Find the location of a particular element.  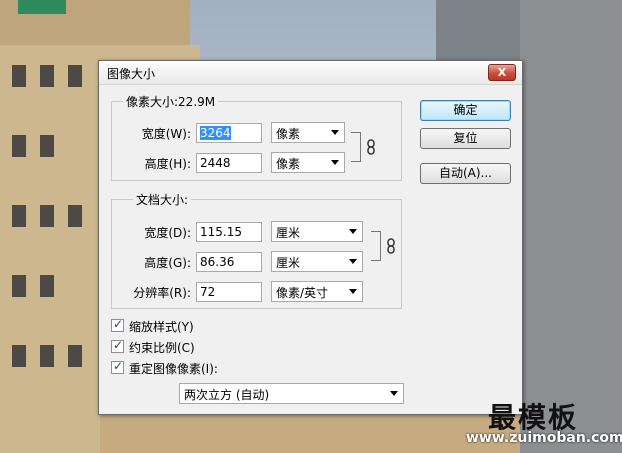

pixel-height-value: 2448 is located at coordinates (215, 163).